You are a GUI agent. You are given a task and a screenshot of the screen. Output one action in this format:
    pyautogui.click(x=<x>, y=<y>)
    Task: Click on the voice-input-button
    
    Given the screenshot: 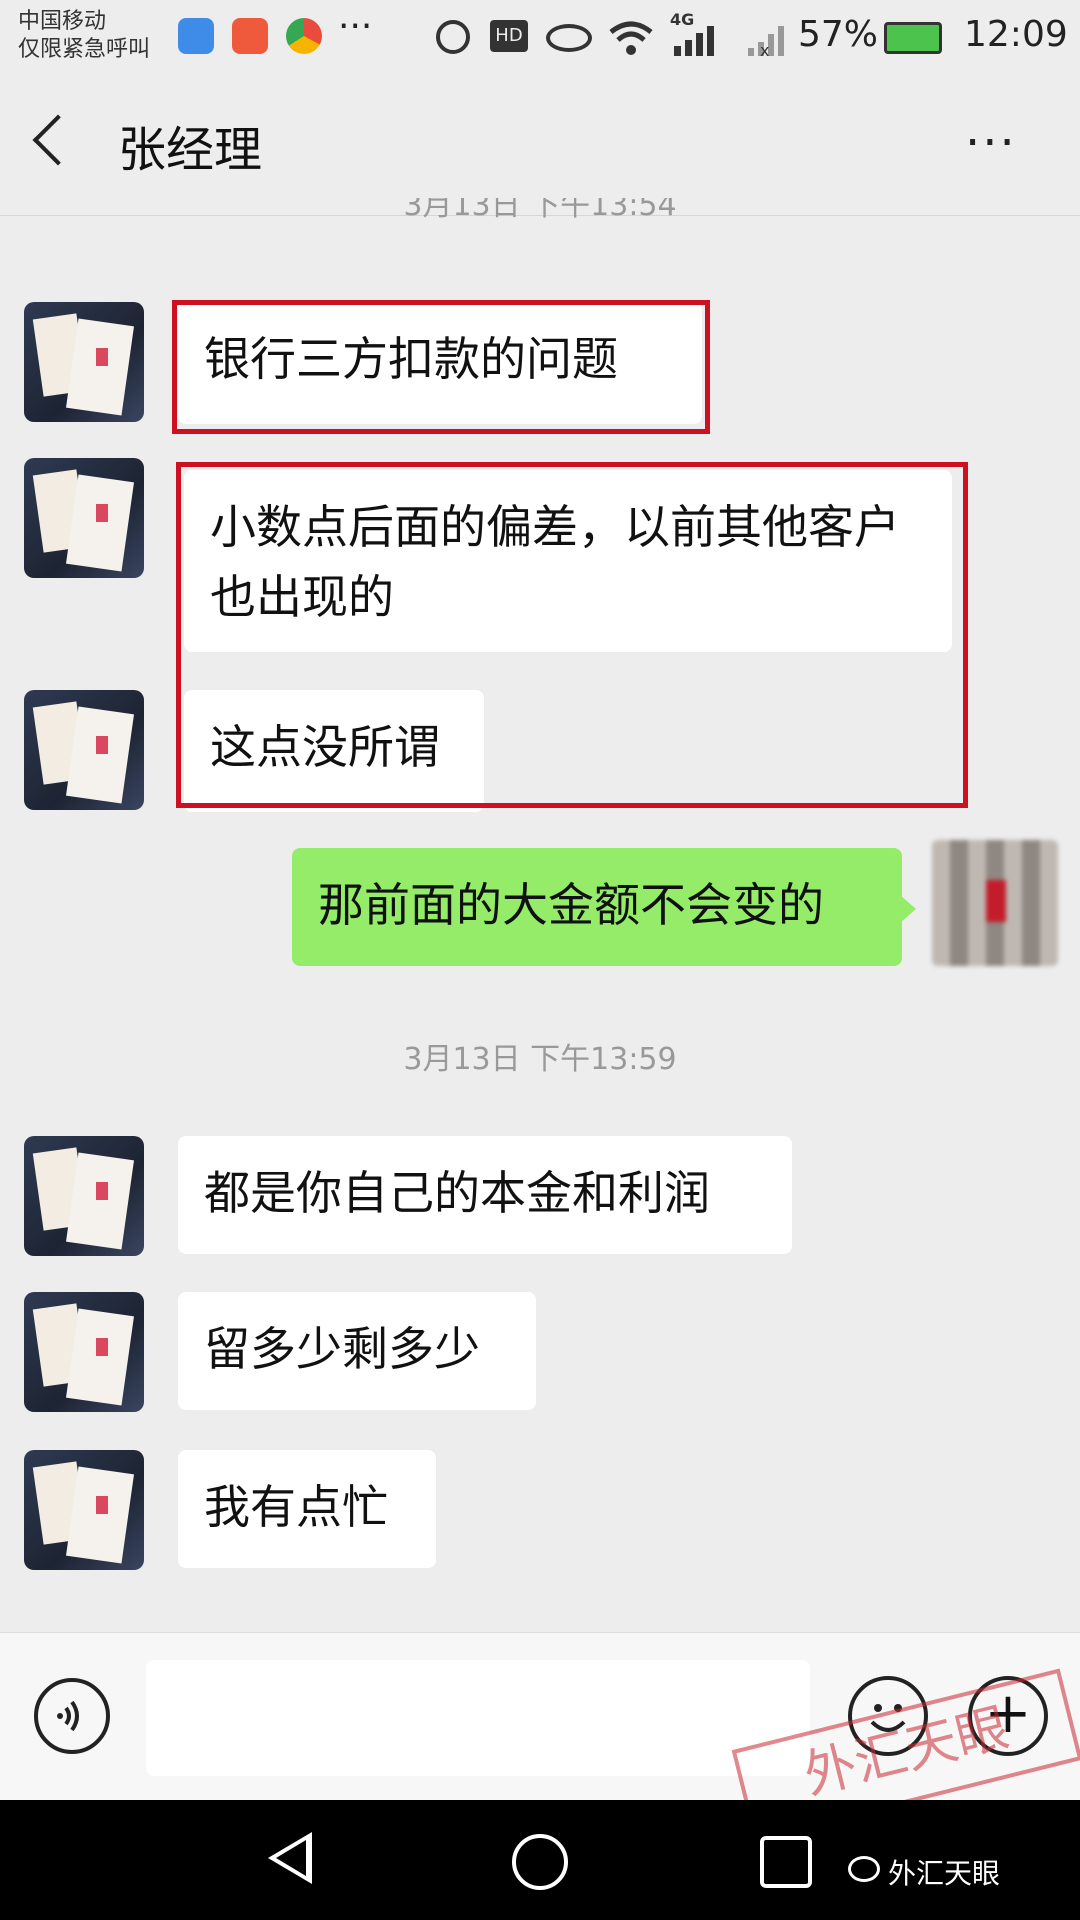 What is the action you would take?
    pyautogui.click(x=72, y=1716)
    